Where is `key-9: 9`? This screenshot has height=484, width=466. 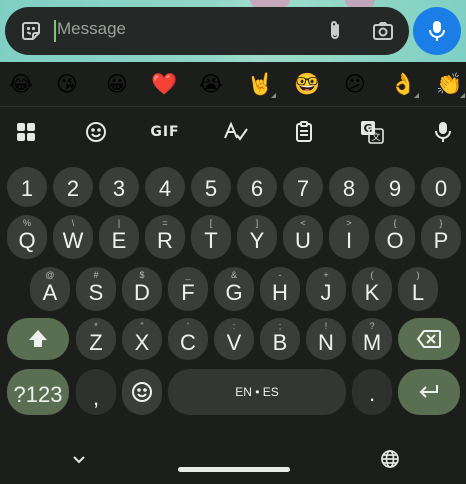 key-9: 9 is located at coordinates (395, 187).